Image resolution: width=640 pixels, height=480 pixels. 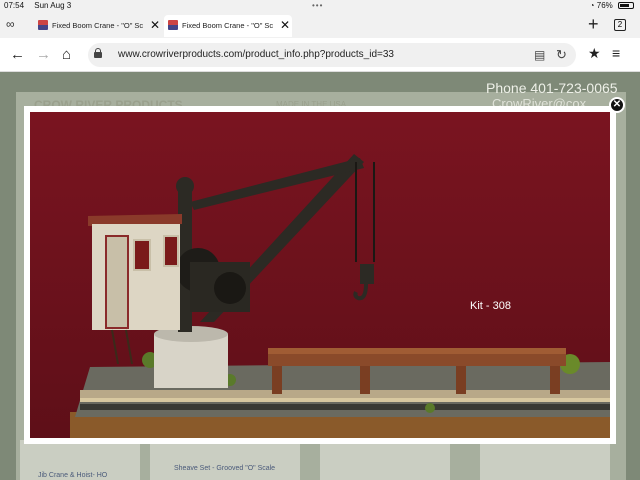 What do you see at coordinates (593, 24) in the screenshot?
I see `new-tab-button: +` at bounding box center [593, 24].